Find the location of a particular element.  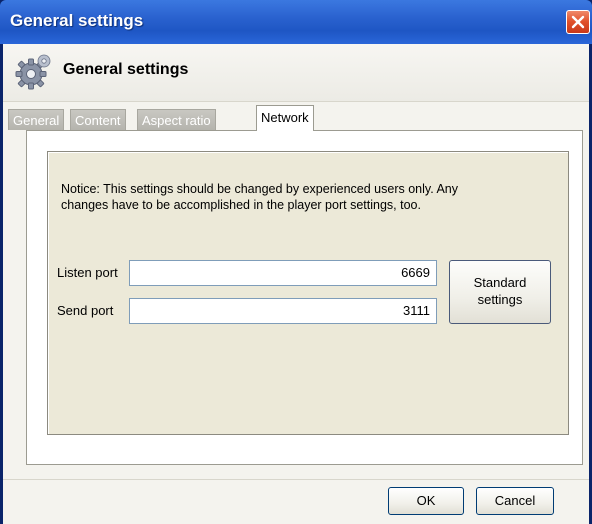

close-button is located at coordinates (578, 22).